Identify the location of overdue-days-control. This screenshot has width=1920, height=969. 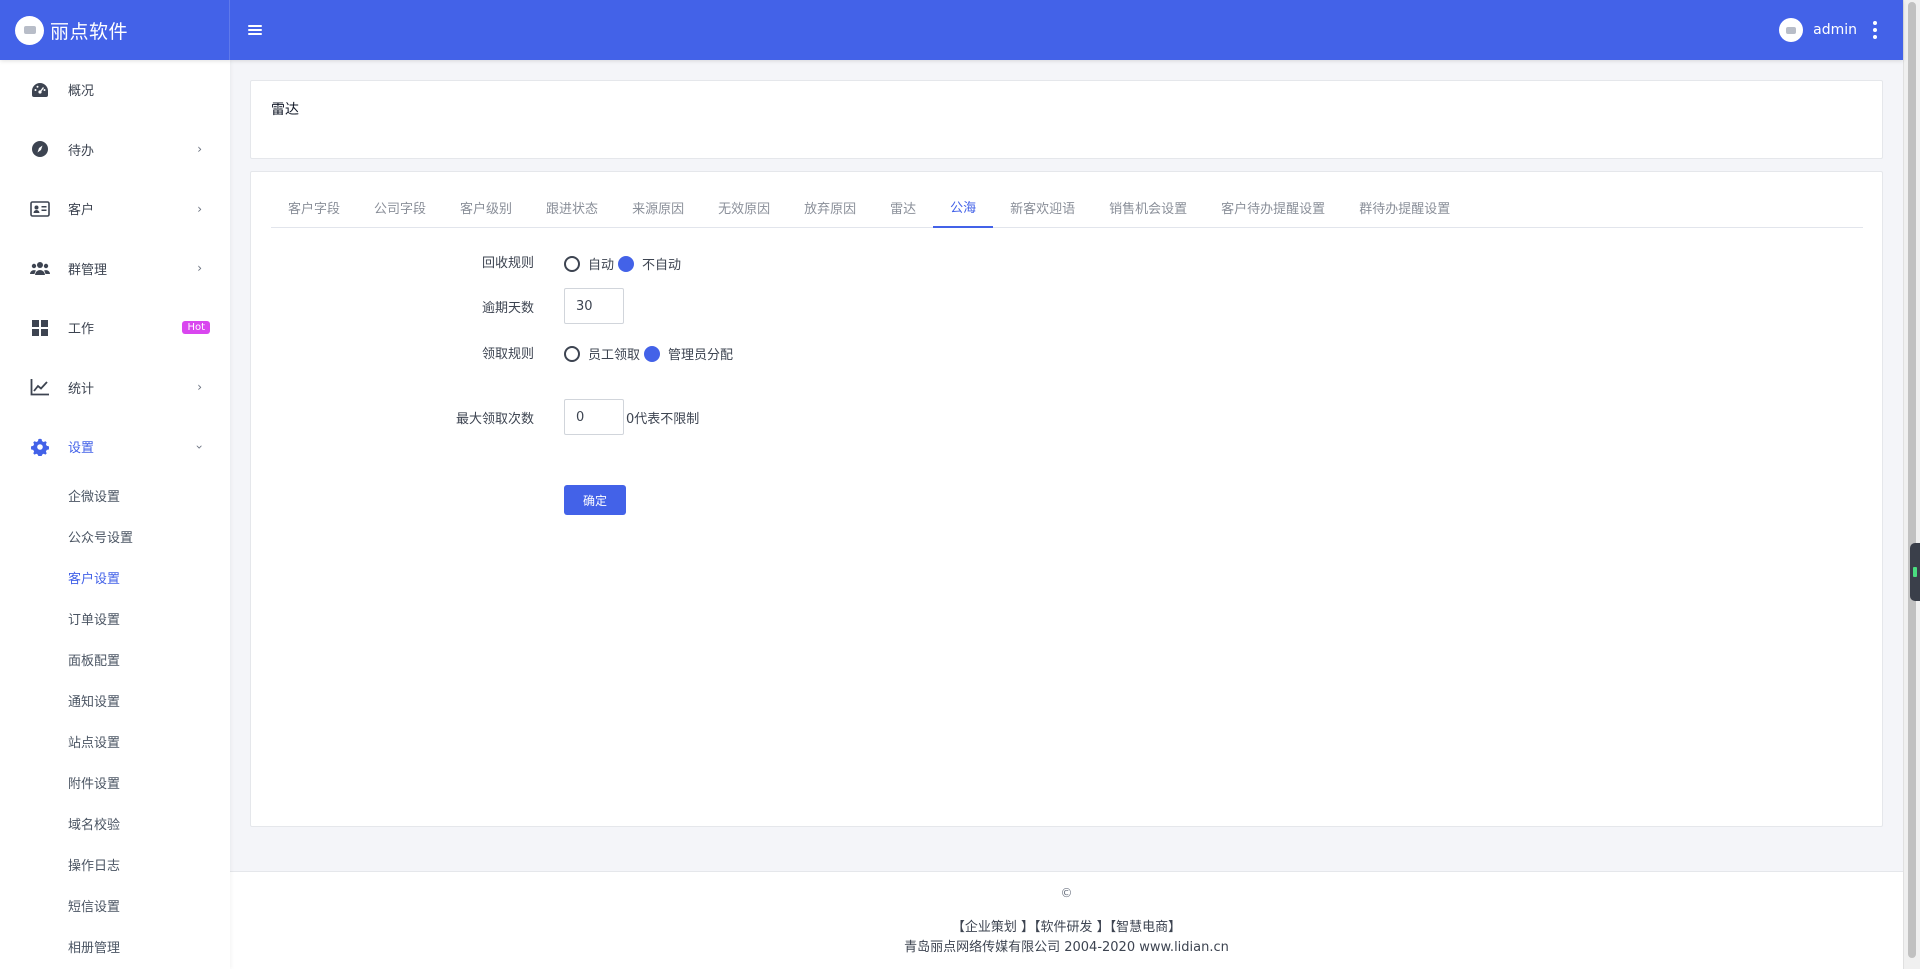
(594, 306).